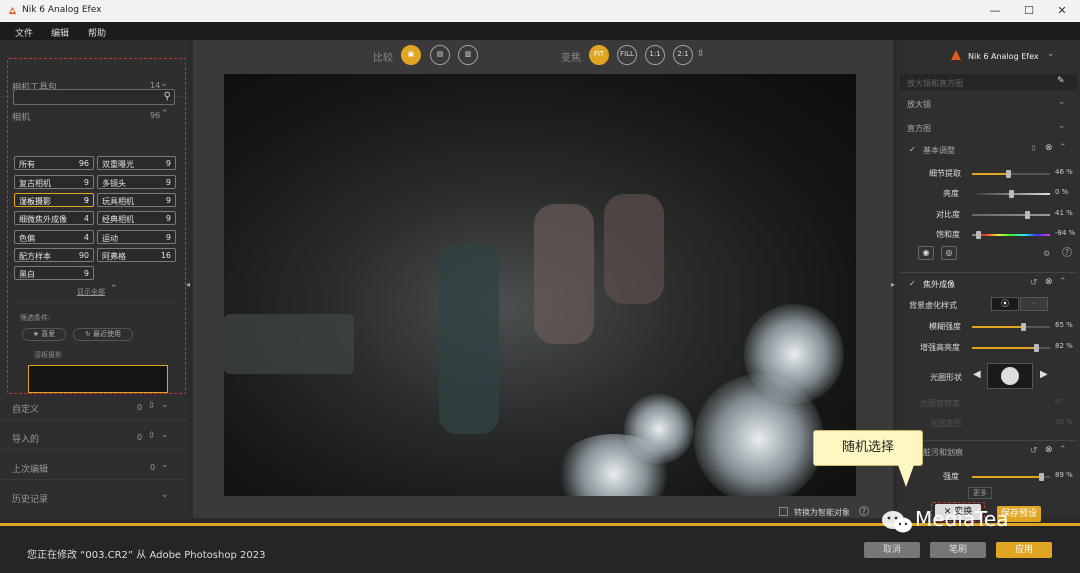  I want to click on wechat-icon, so click(897, 522).